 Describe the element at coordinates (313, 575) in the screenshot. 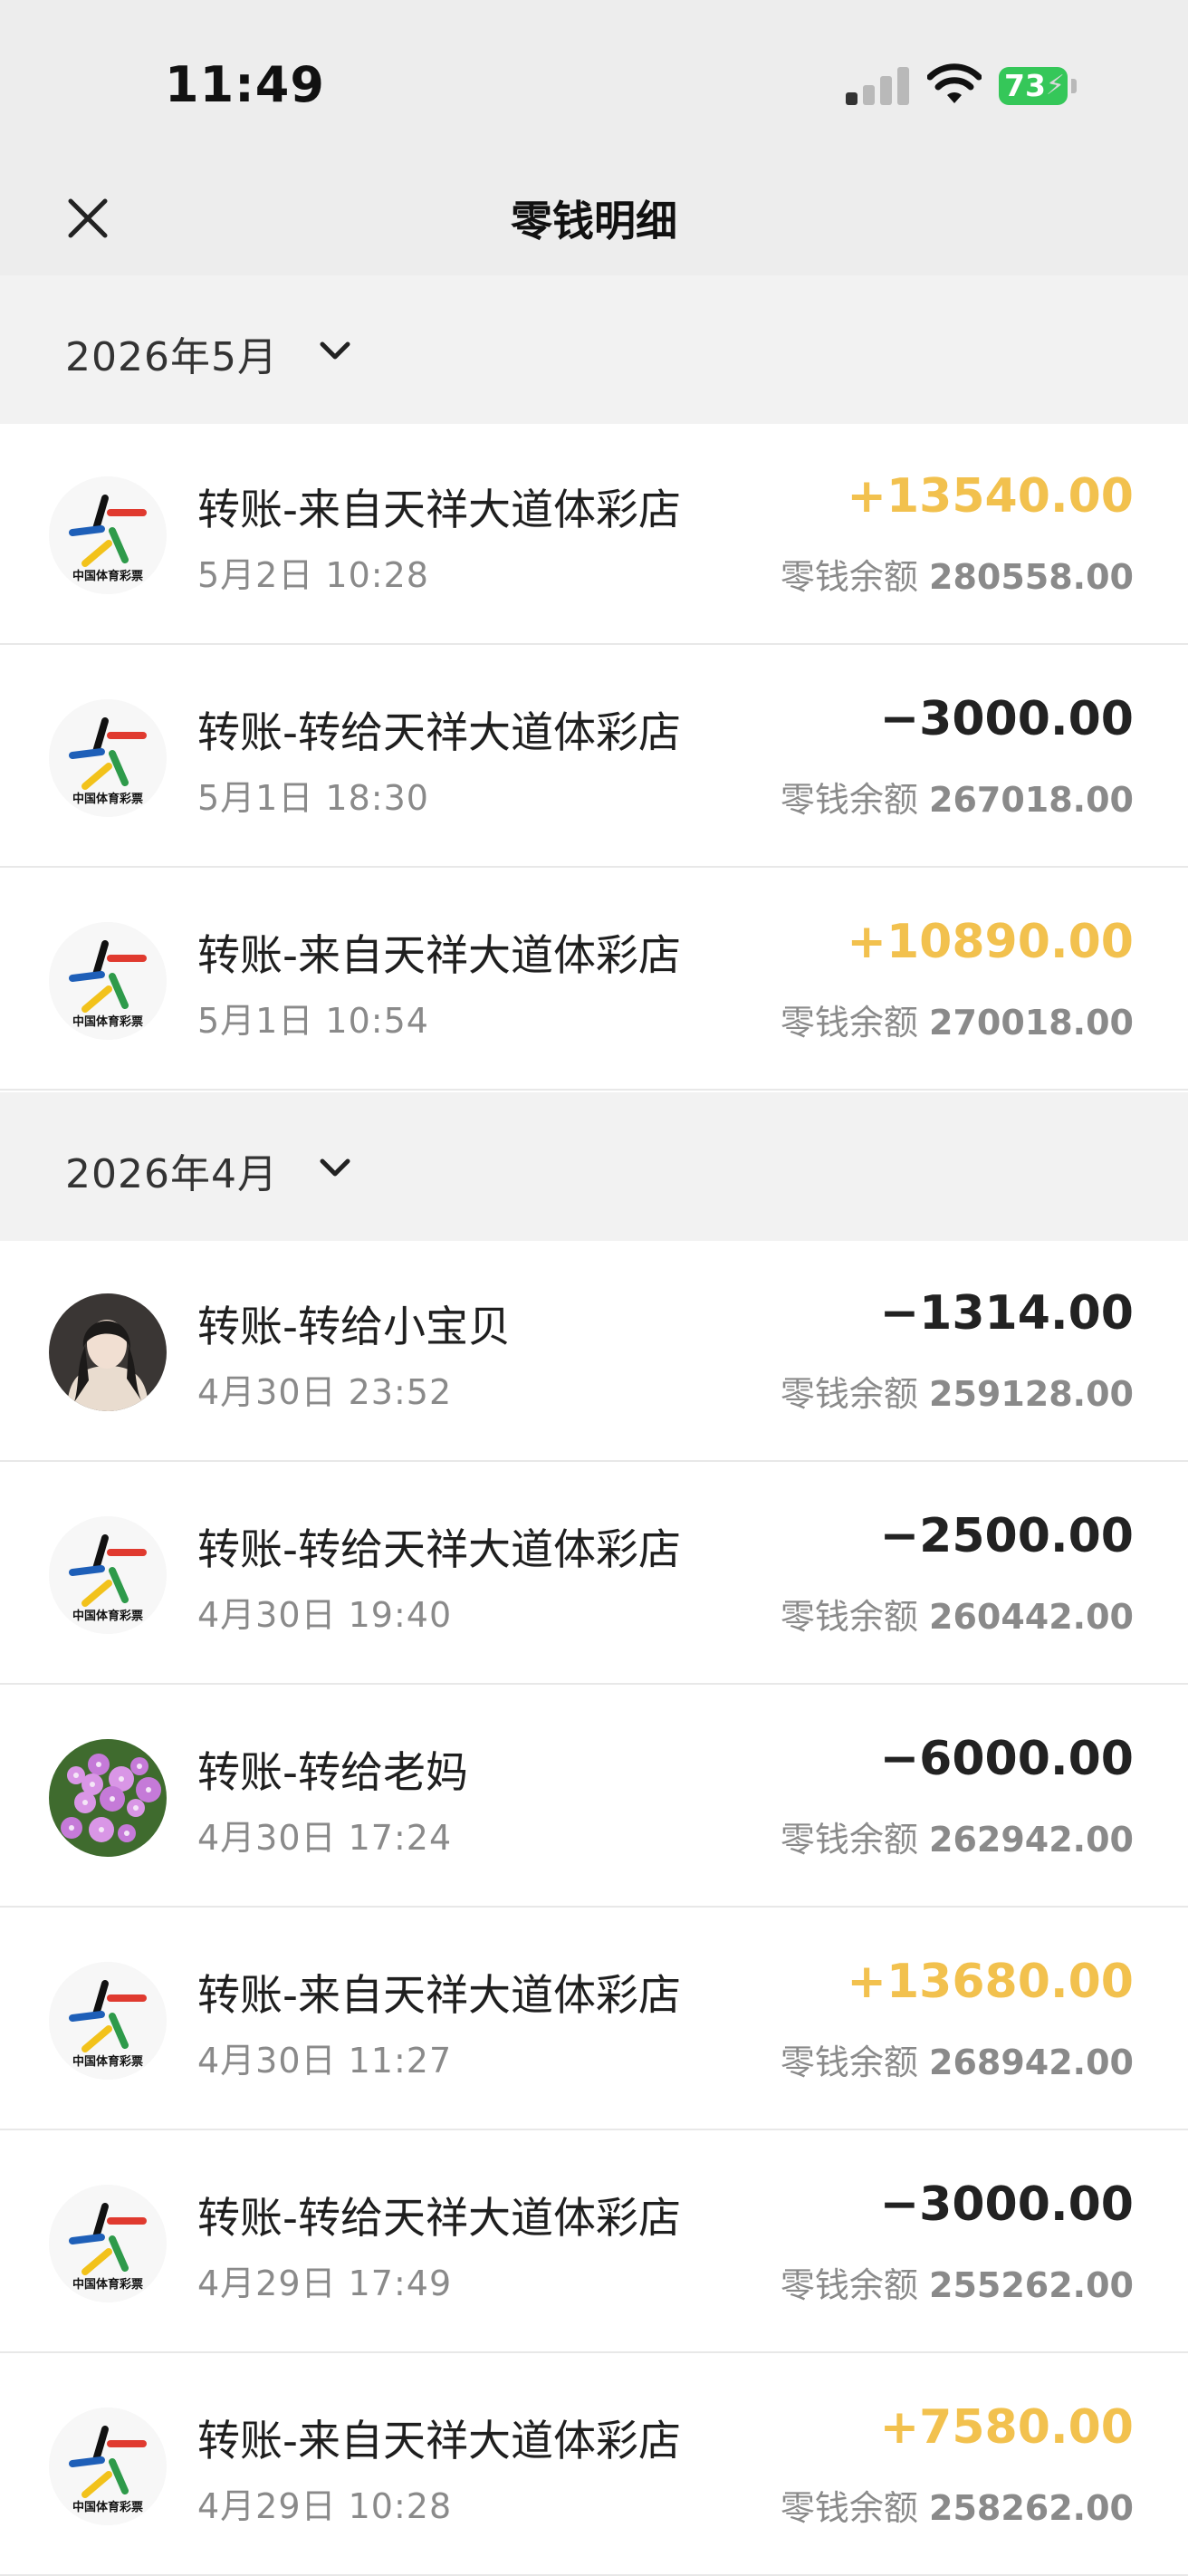

I see `transaction-time: 5月2日 10:28` at that location.